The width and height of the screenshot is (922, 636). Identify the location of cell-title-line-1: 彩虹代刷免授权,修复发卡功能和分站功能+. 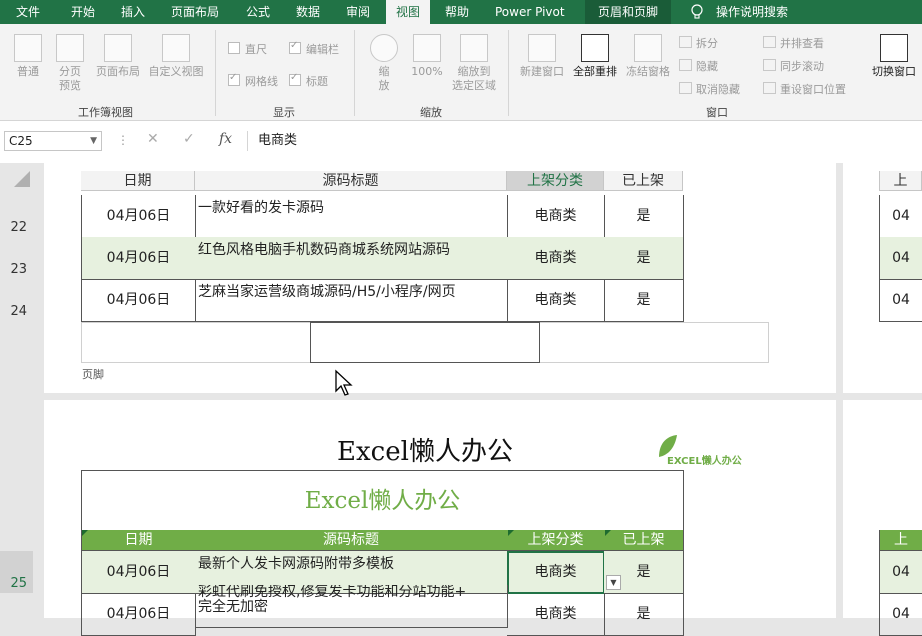
(332, 592).